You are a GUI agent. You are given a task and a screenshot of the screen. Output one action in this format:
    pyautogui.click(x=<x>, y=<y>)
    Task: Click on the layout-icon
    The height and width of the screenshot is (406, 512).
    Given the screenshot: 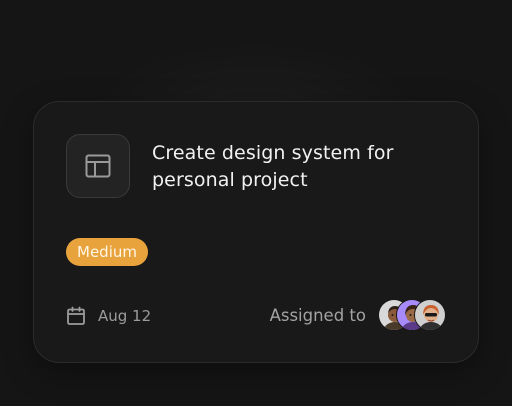 What is the action you would take?
    pyautogui.click(x=98, y=166)
    